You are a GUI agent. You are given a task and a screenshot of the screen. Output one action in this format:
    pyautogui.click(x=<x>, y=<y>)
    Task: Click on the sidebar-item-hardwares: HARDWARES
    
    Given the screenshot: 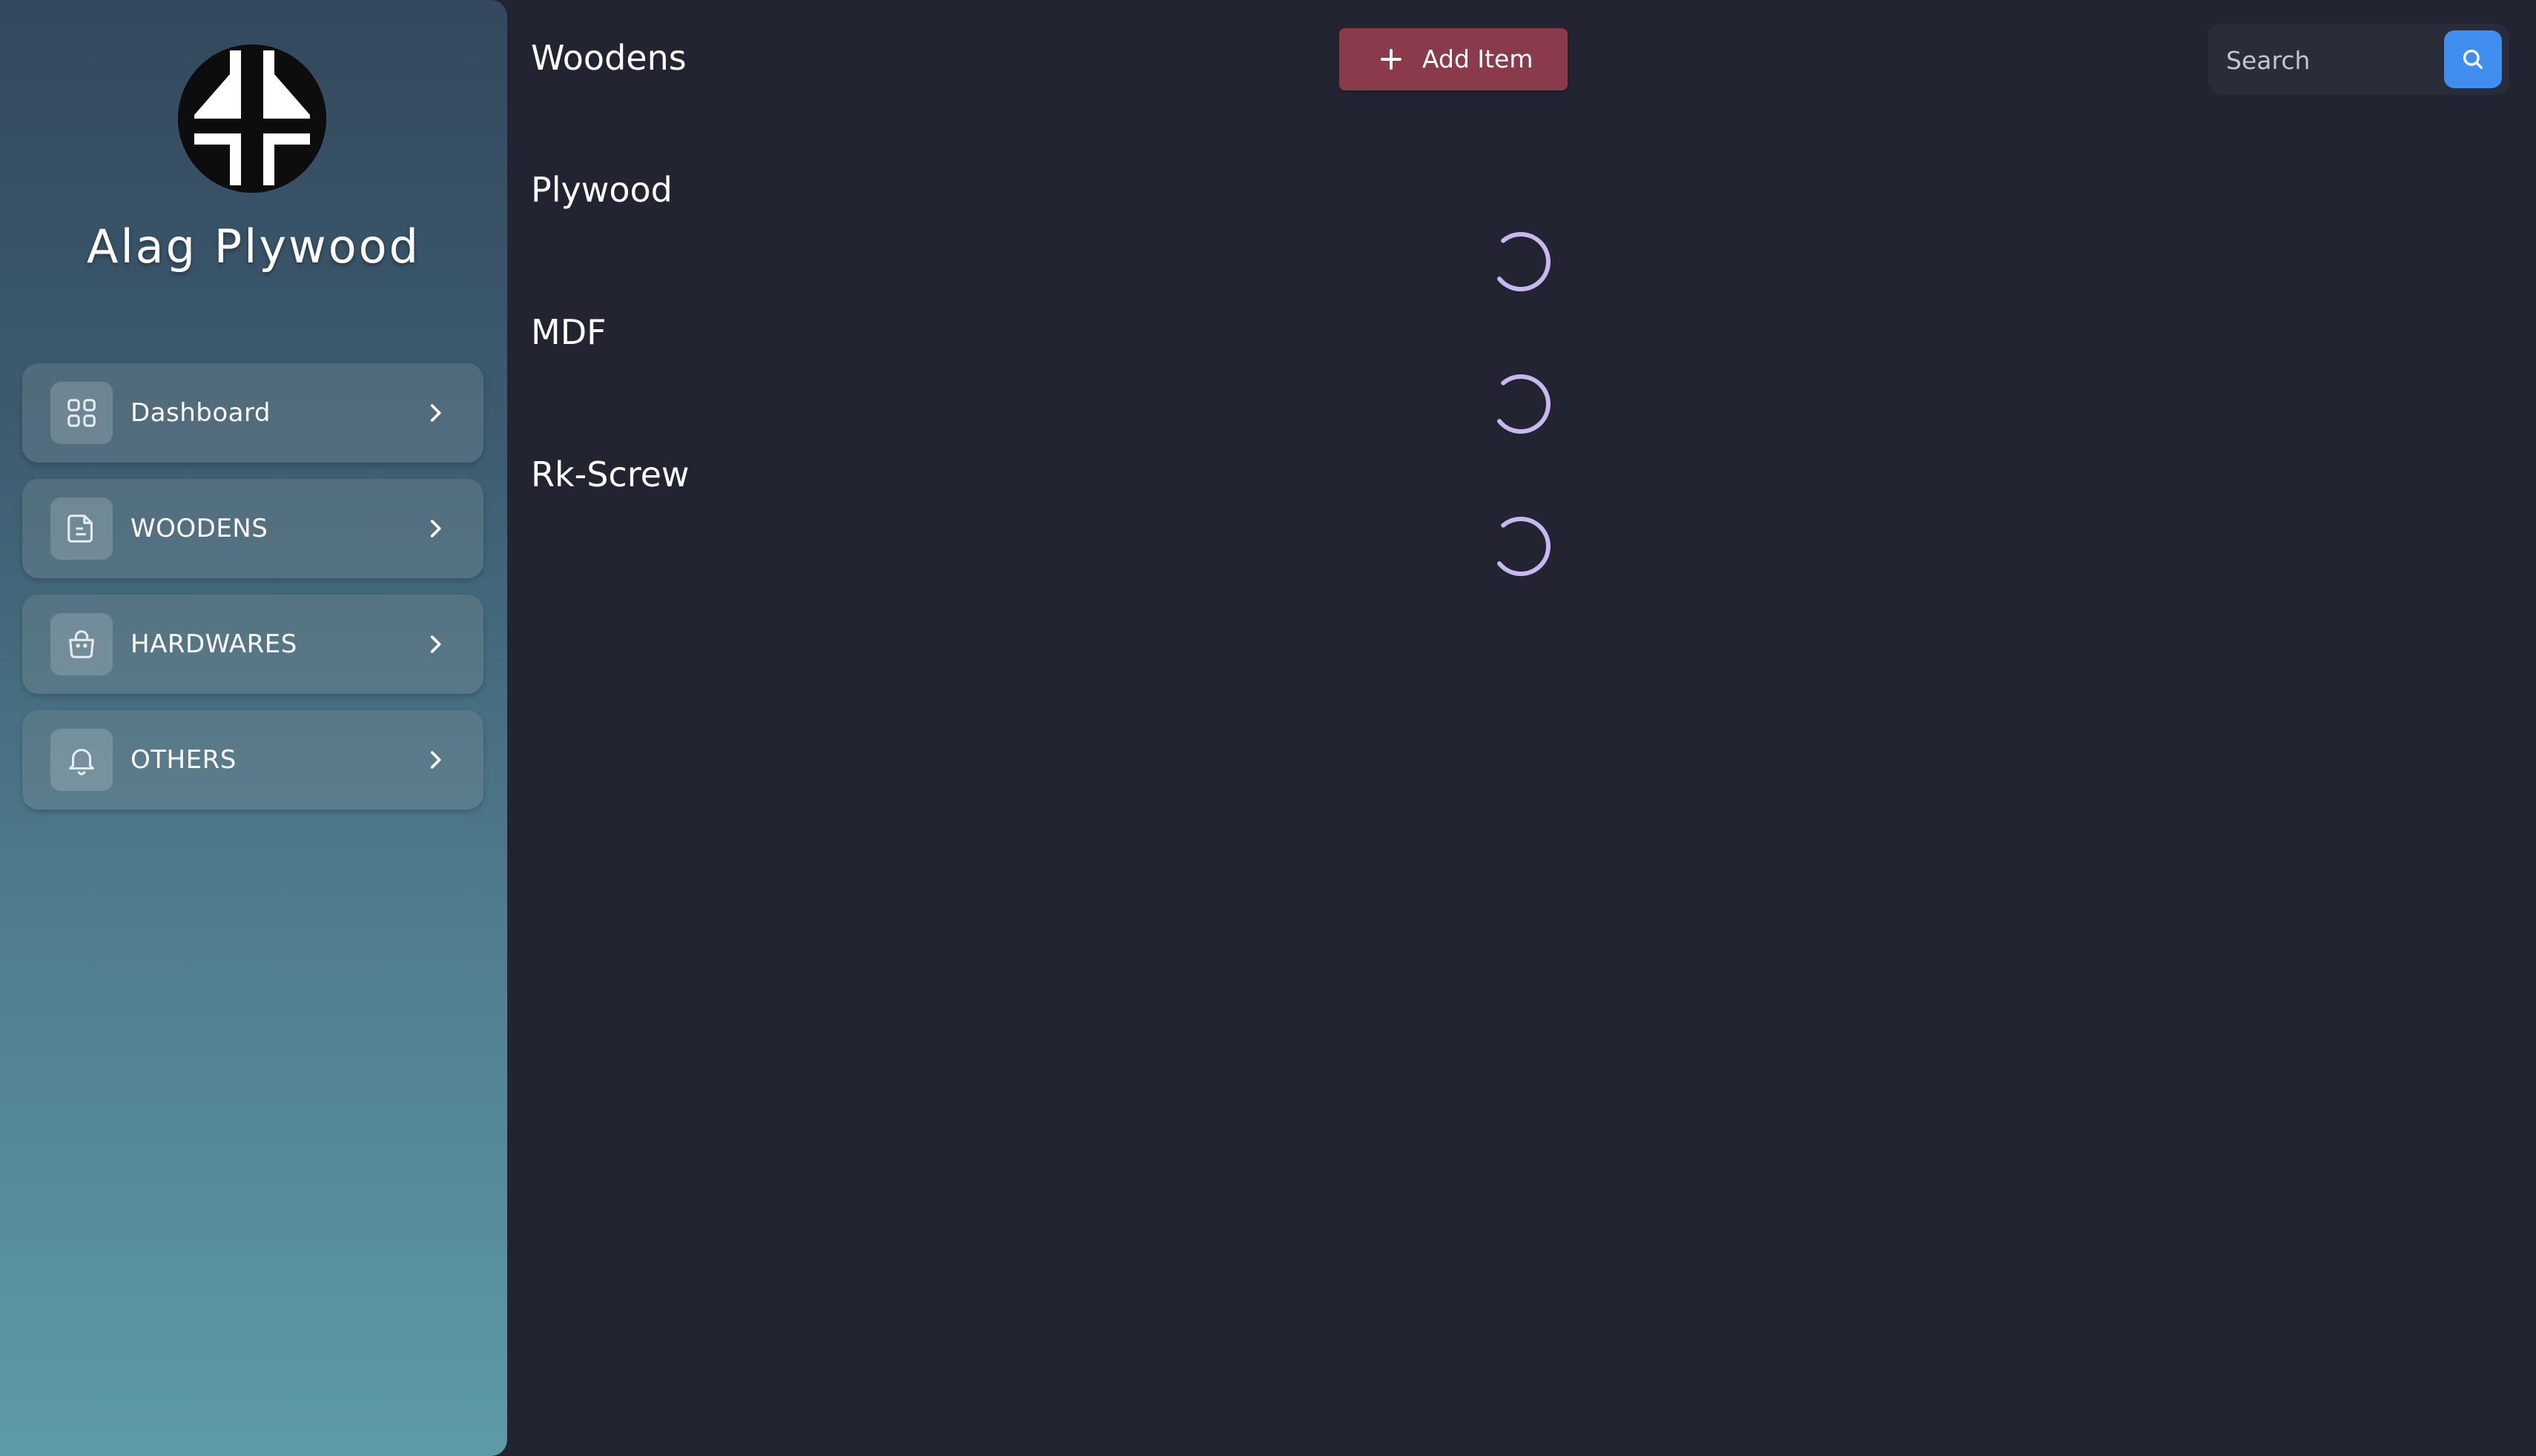 What is the action you would take?
    pyautogui.click(x=253, y=644)
    